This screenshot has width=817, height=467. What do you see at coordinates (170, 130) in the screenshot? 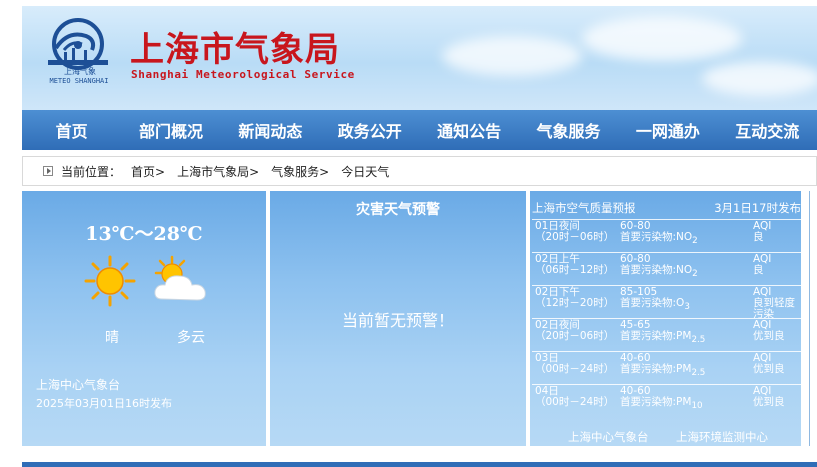
I see `nav-item-about: 部门概况` at bounding box center [170, 130].